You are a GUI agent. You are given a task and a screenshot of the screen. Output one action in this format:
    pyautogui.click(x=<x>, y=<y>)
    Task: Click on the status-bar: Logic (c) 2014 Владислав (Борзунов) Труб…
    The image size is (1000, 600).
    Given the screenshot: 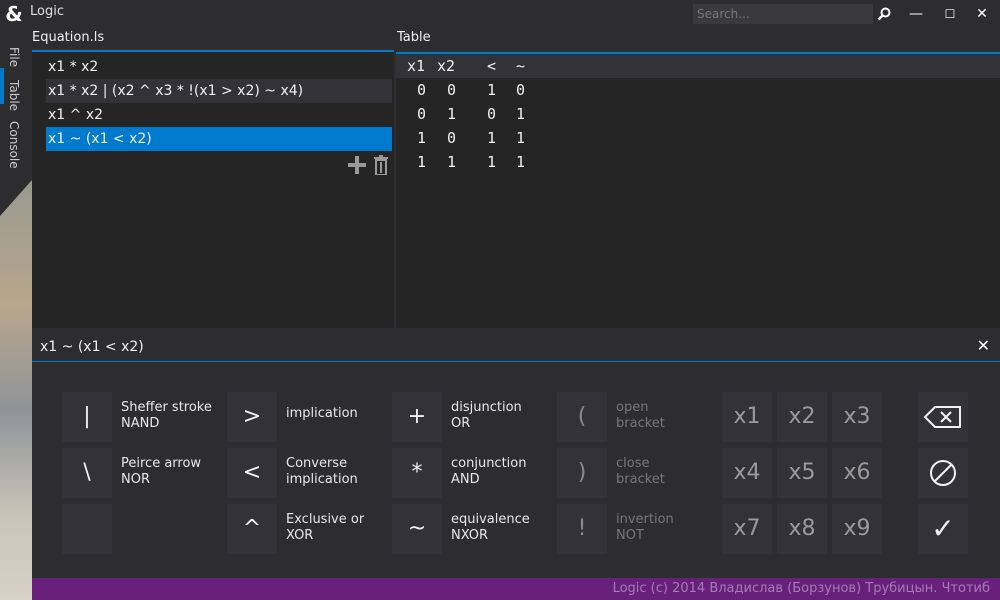 What is the action you would take?
    pyautogui.click(x=516, y=589)
    